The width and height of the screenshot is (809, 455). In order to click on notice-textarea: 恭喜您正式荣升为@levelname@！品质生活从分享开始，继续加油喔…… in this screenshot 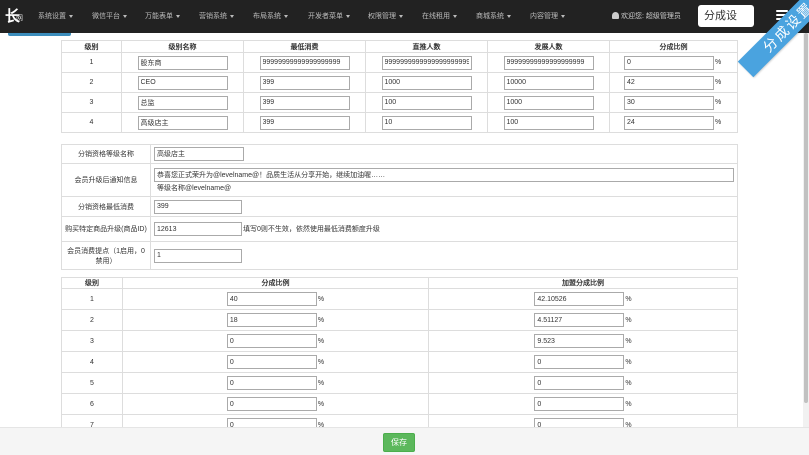, I will do `click(444, 174)`.